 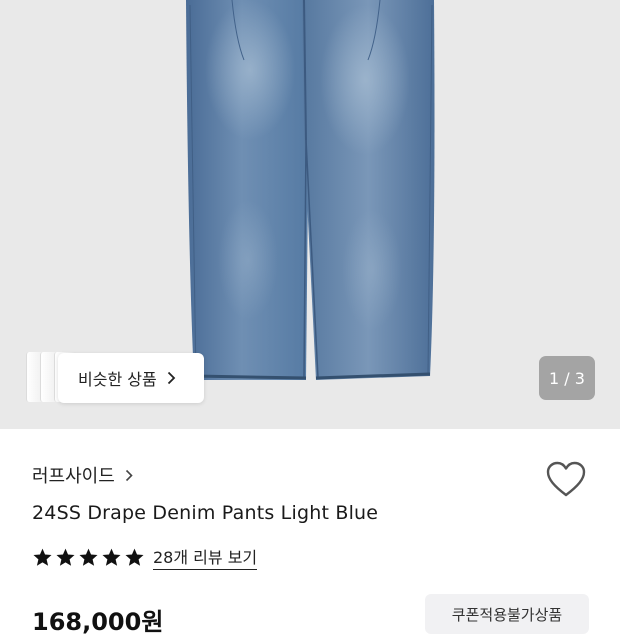 What do you see at coordinates (507, 614) in the screenshot?
I see `coupon-badge: 쿠폰적용불가상품` at bounding box center [507, 614].